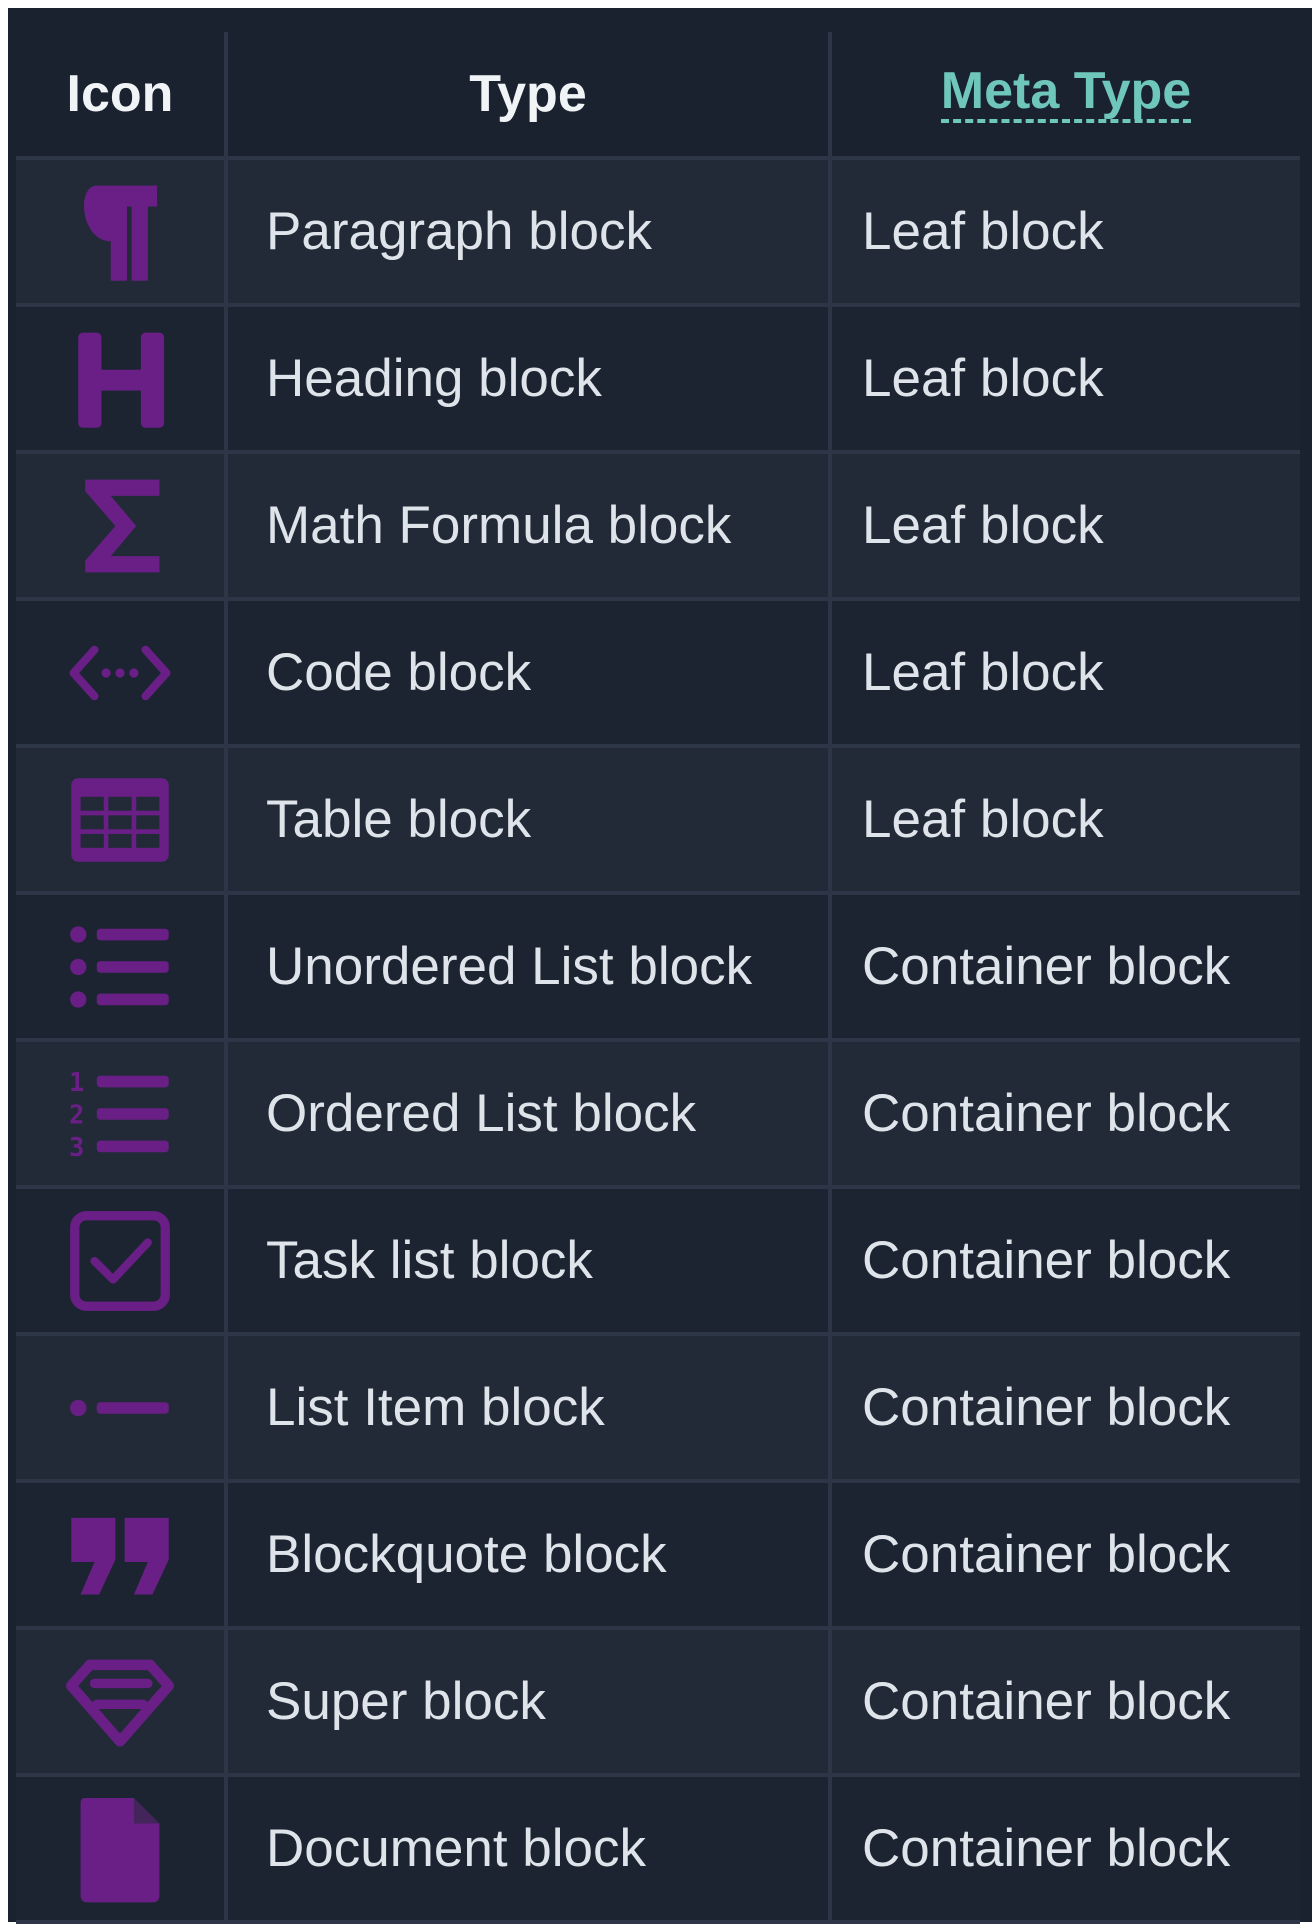 The height and width of the screenshot is (1924, 1313). I want to click on table-row: List Item block Container block, so click(658, 1409).